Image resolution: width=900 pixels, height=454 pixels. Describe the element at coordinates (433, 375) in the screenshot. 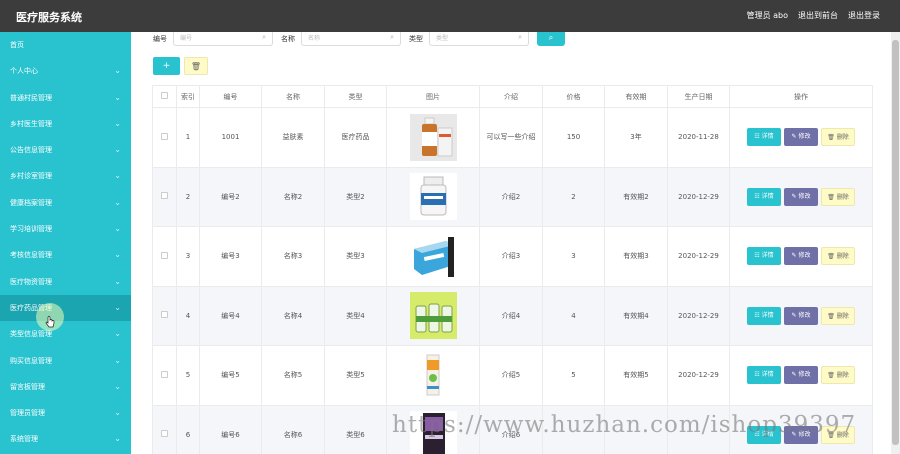

I see `product-image-orange-tube` at that location.